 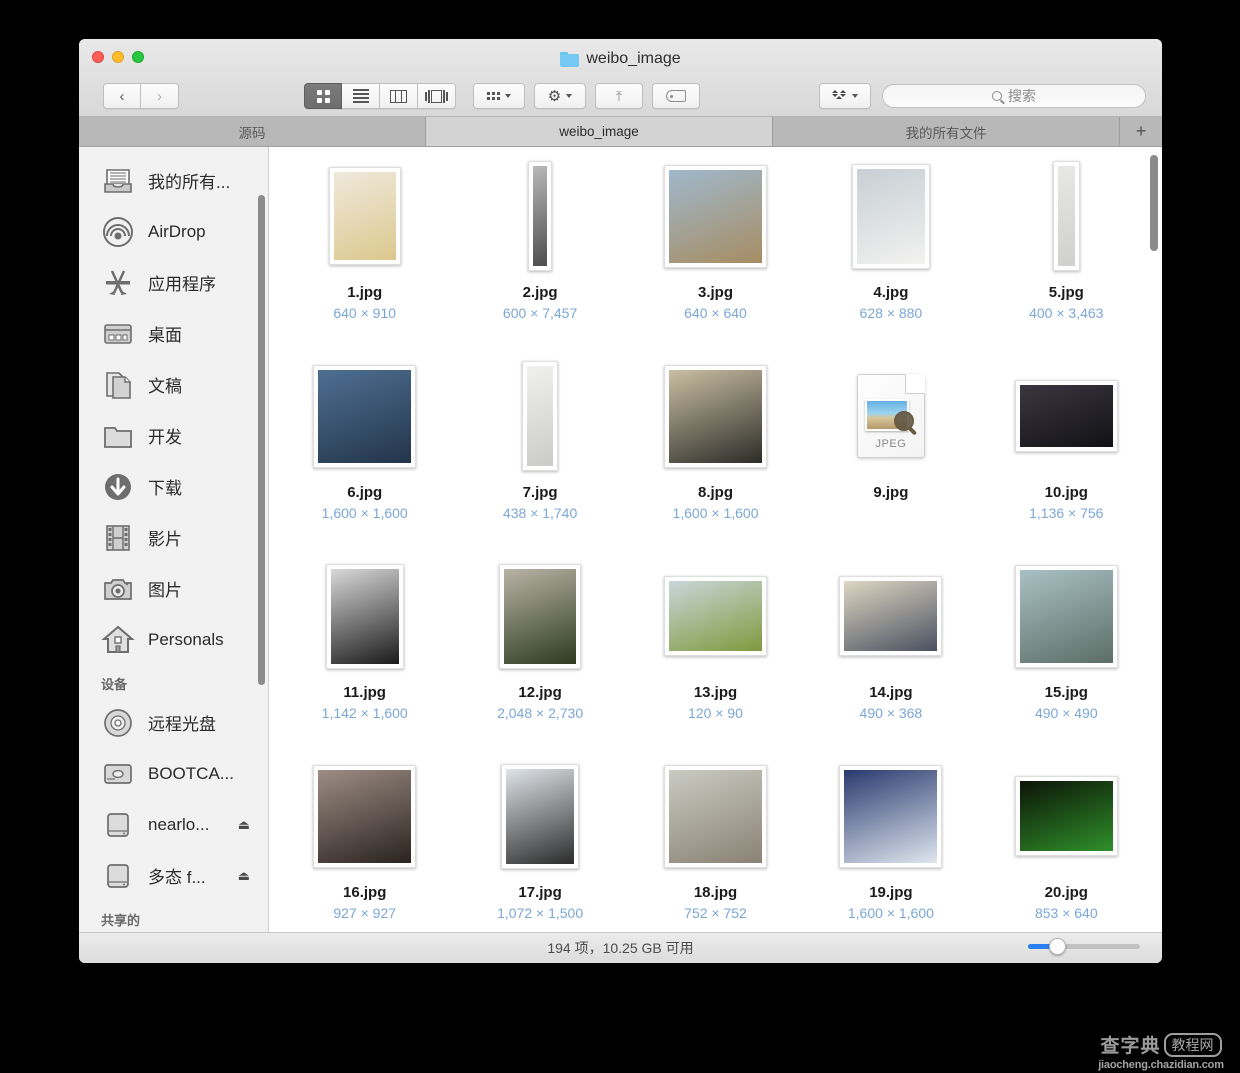 What do you see at coordinates (173, 722) in the screenshot?
I see `sidebar-item-remote-disc: 远程光盘` at bounding box center [173, 722].